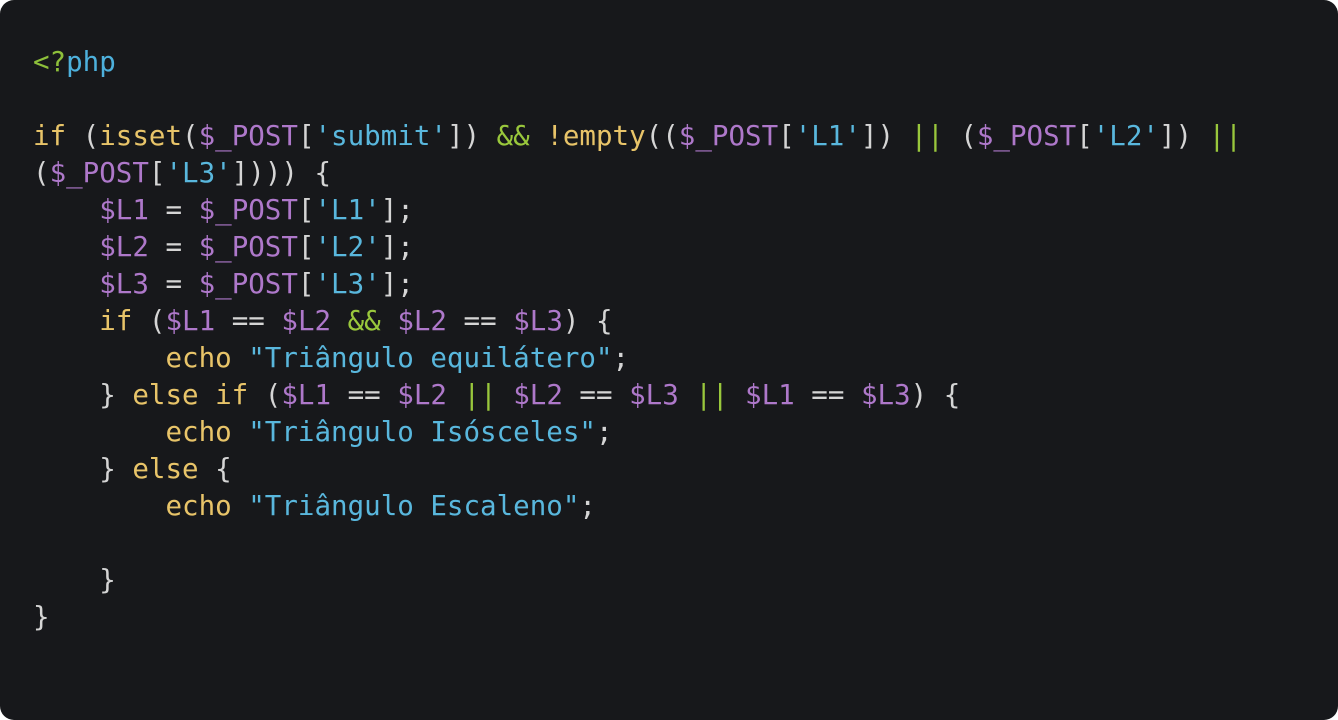 The height and width of the screenshot is (720, 1338). What do you see at coordinates (165, 469) in the screenshot?
I see `code-token-keyword: else` at bounding box center [165, 469].